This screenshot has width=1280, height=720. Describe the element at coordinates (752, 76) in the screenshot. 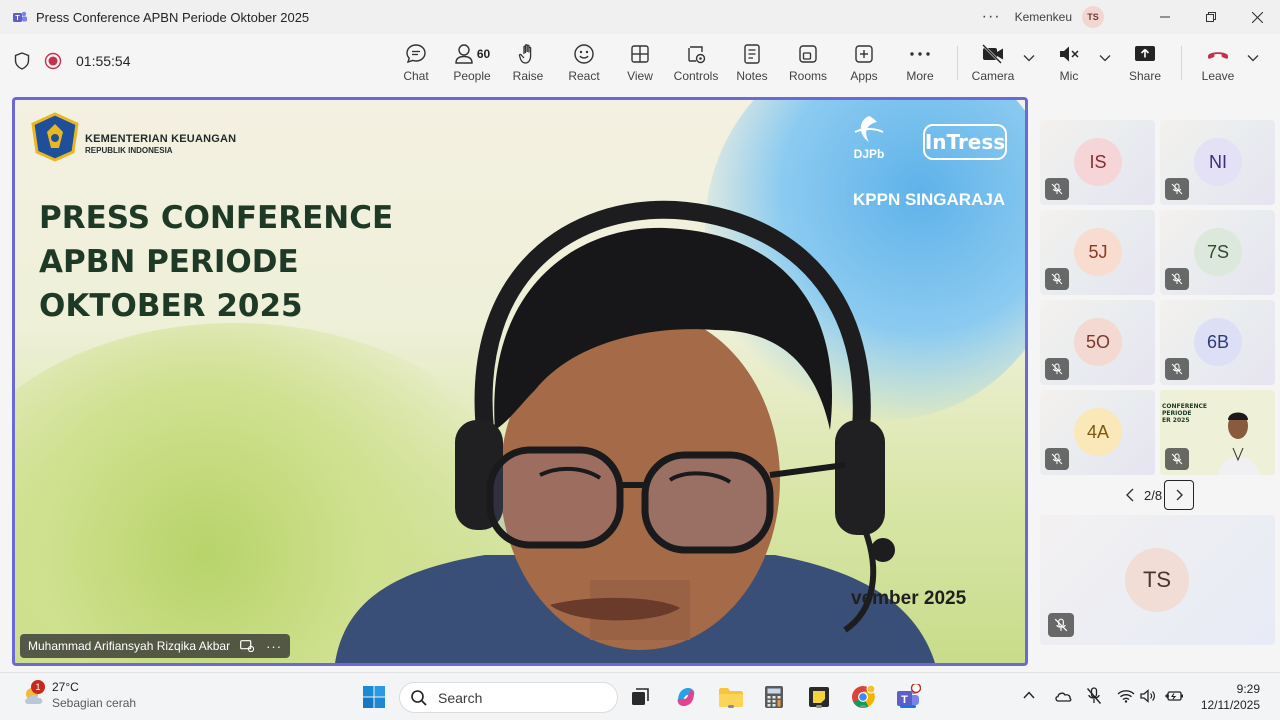

I see `notes-label: Notes` at that location.